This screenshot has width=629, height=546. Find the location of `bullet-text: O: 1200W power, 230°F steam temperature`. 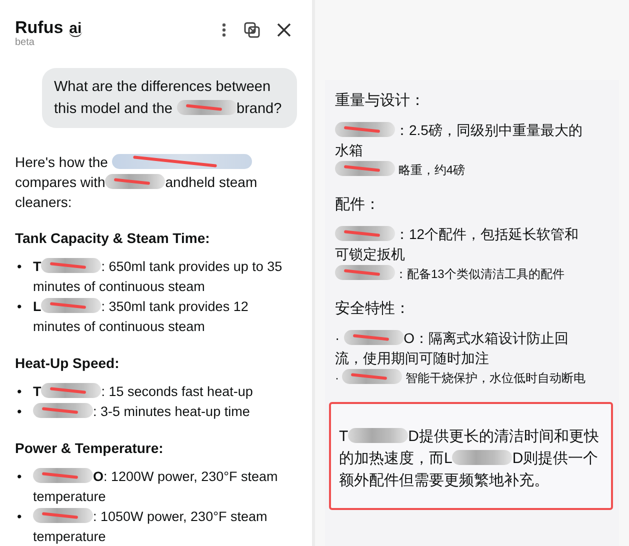

bullet-text: O: 1200W power, 230°F steam temperature is located at coordinates (156, 486).